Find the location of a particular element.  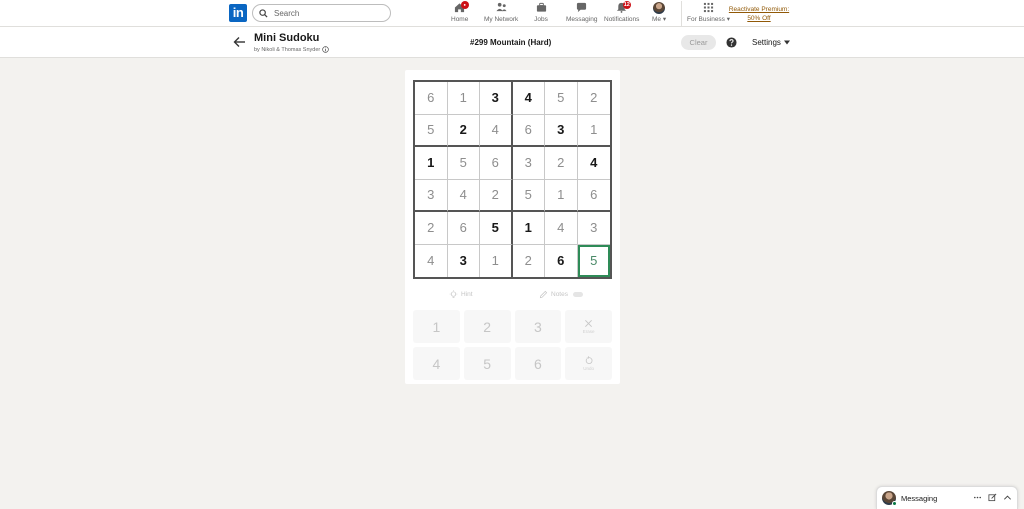

key-5-label: 5 is located at coordinates (487, 363).